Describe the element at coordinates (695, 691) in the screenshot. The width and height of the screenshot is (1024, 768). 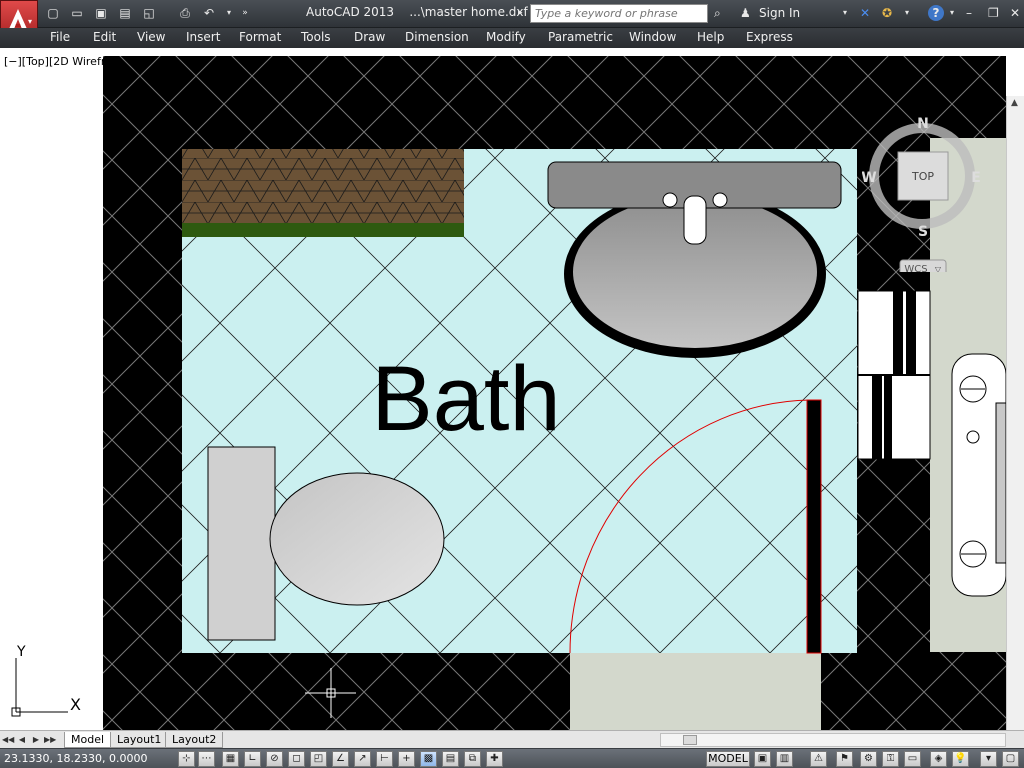
I see `doorway-floor` at that location.